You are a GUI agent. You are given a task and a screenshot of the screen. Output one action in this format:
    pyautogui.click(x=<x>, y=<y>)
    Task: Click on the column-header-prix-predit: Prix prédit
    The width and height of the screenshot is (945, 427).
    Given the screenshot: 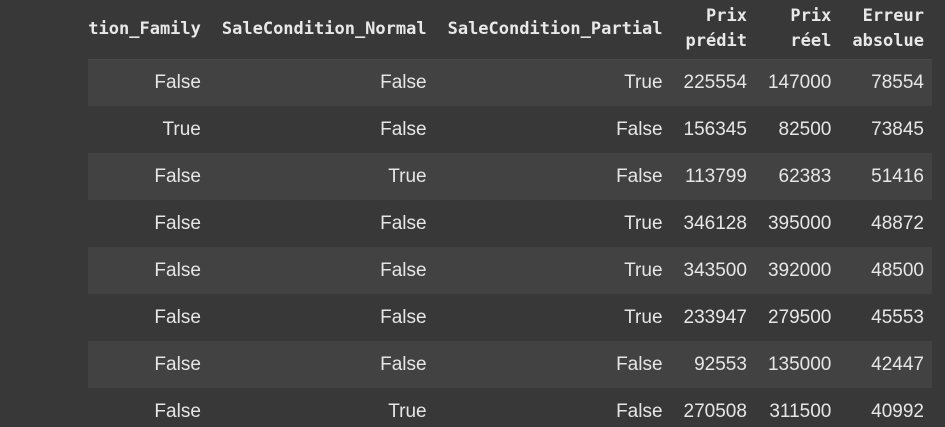 What is the action you would take?
    pyautogui.click(x=716, y=29)
    